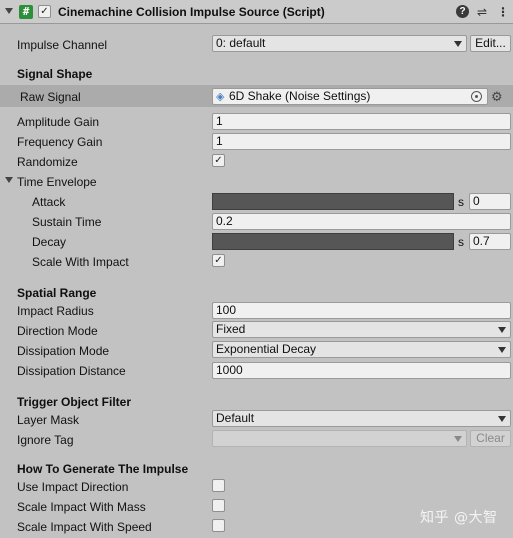  I want to click on noise-settings-asset-icon: ◈, so click(220, 97).